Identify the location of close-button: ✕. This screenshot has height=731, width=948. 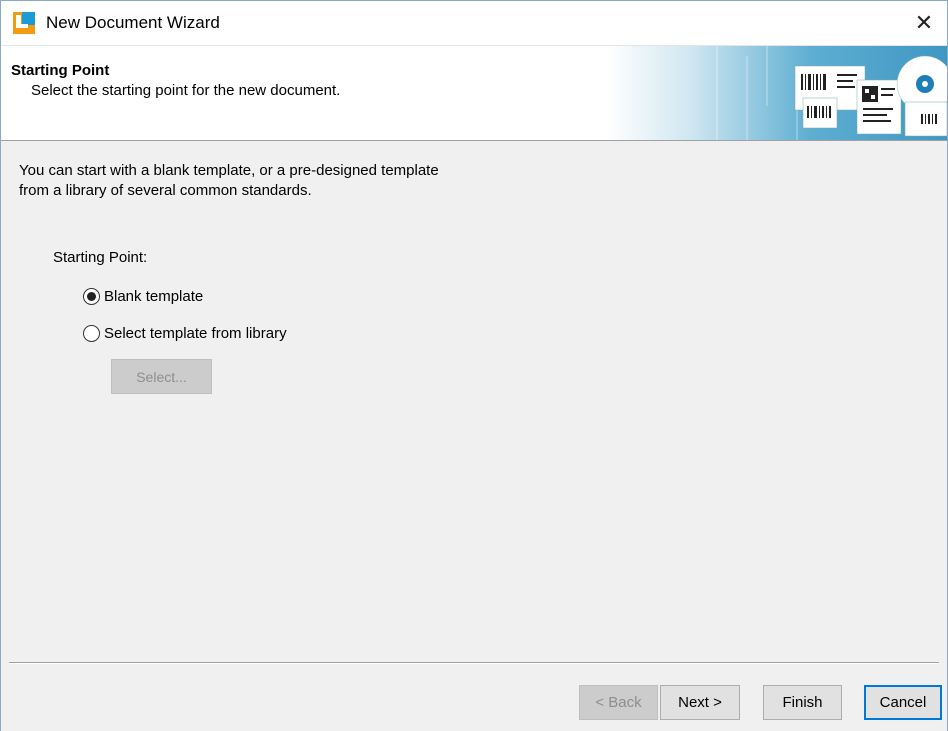
(924, 23).